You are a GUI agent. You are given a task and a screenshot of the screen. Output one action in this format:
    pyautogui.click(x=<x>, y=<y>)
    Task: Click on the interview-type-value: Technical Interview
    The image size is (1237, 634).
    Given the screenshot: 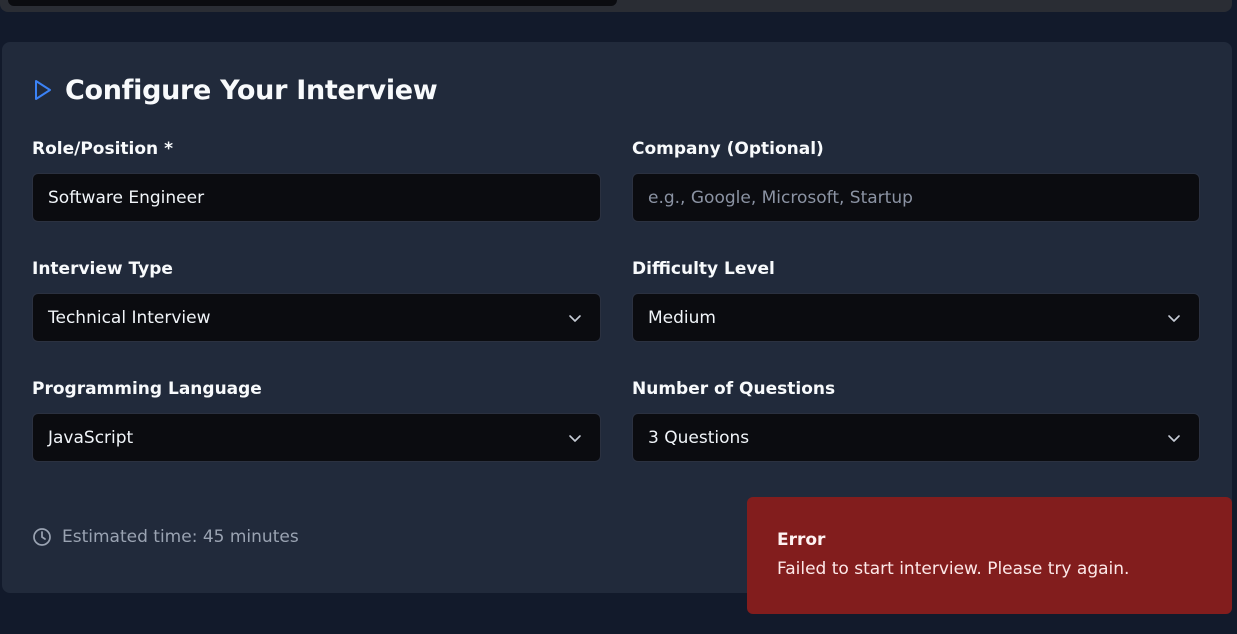 What is the action you would take?
    pyautogui.click(x=129, y=317)
    